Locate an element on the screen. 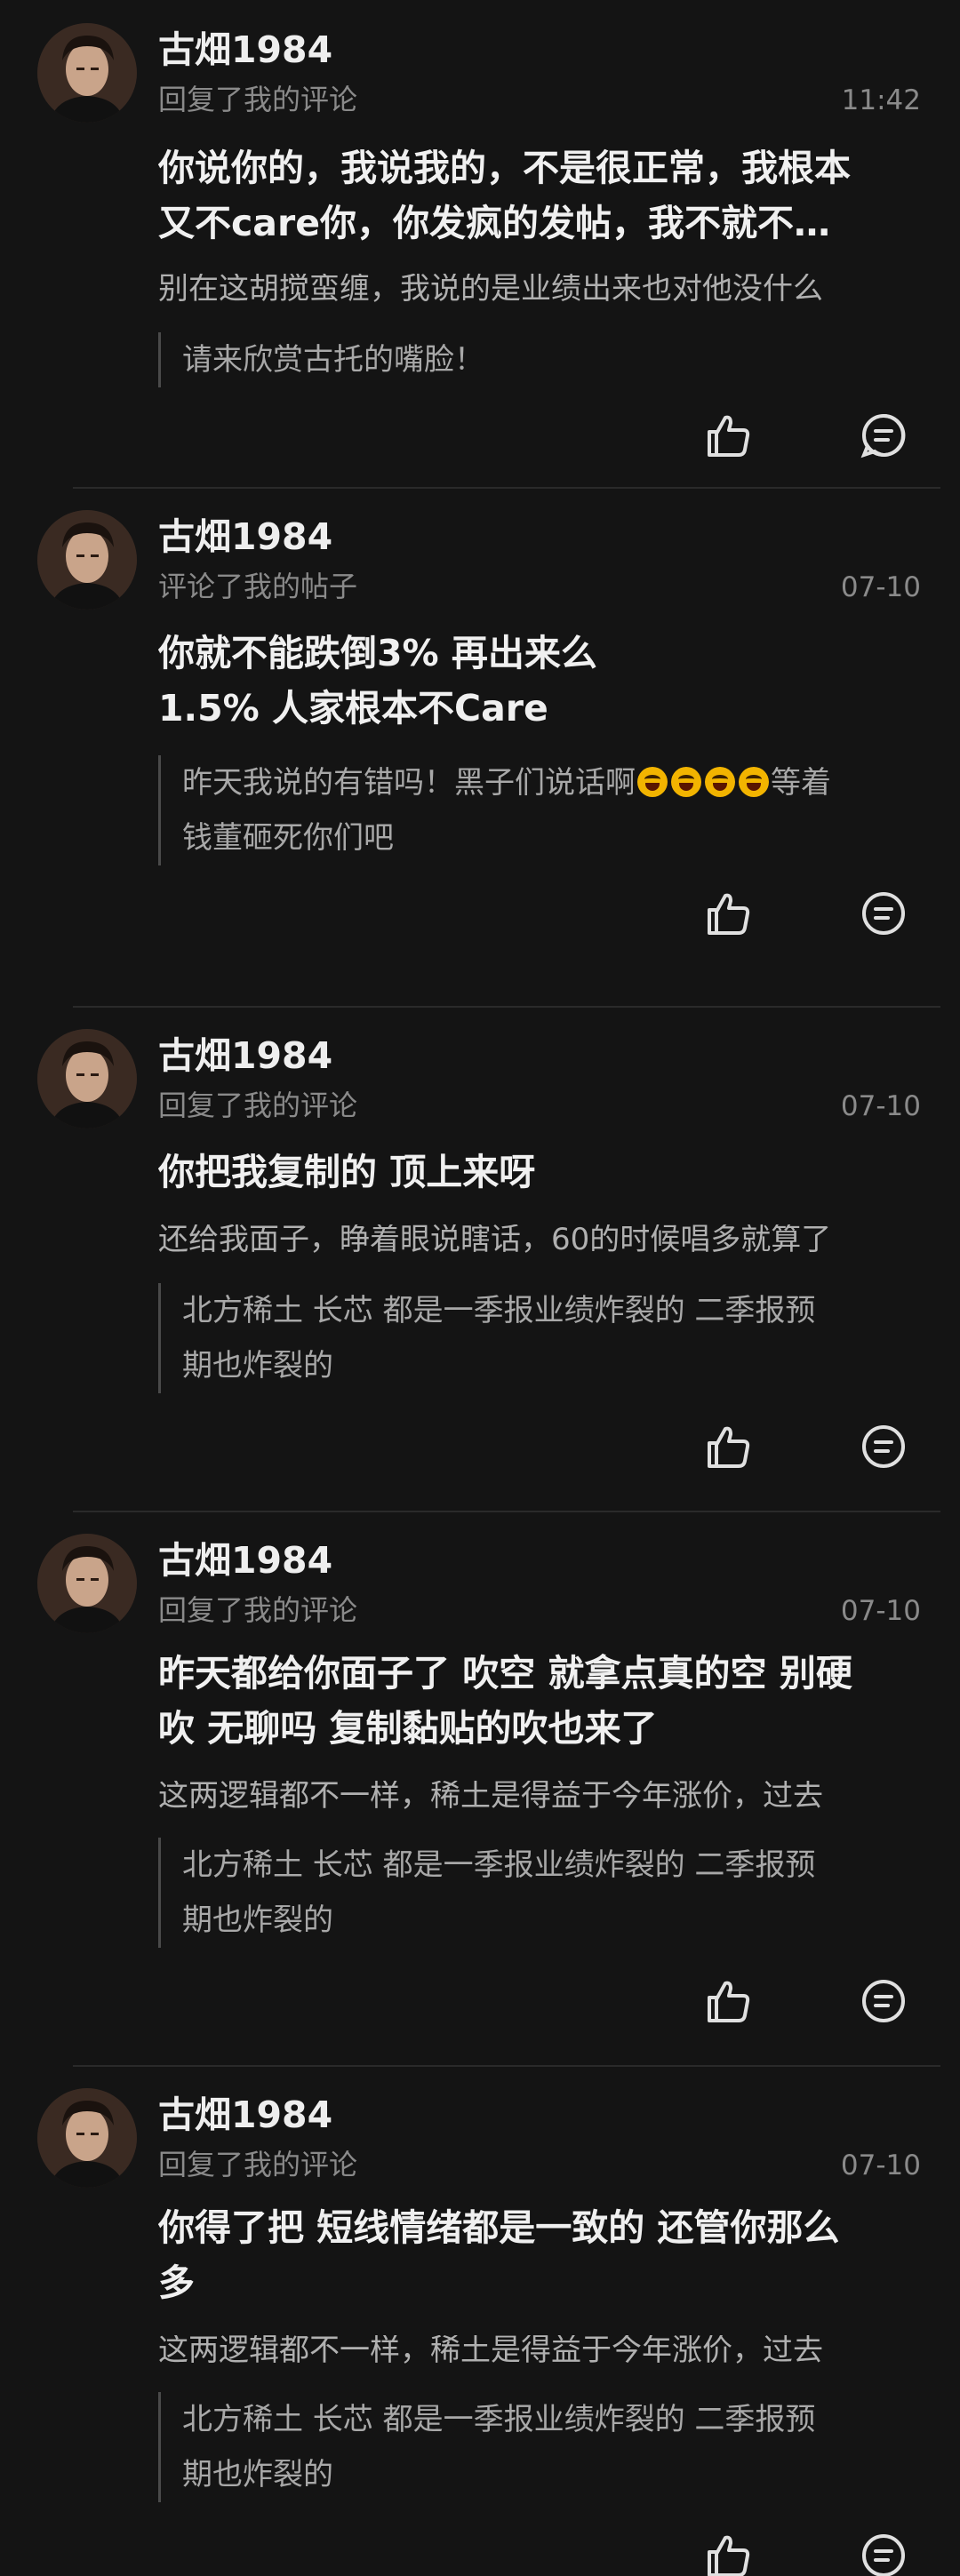  comment-text: 你就不能跌倒3% 再出来么 1.5% 人家根本不Care is located at coordinates (545, 681).